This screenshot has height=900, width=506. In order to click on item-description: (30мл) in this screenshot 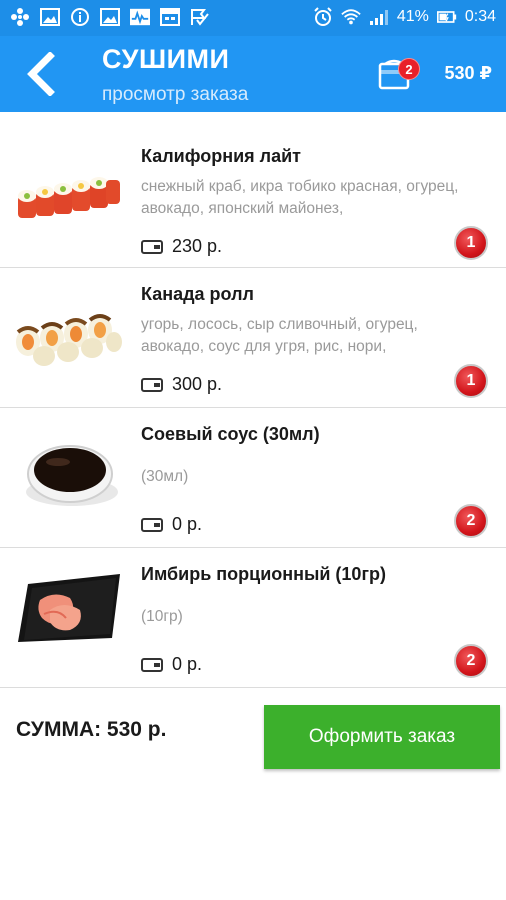, I will do `click(165, 476)`.